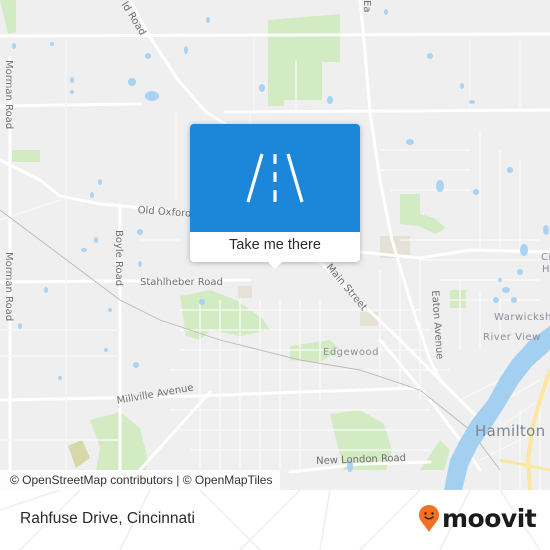 Image resolution: width=550 pixels, height=550 pixels. I want to click on popup-header, so click(275, 178).